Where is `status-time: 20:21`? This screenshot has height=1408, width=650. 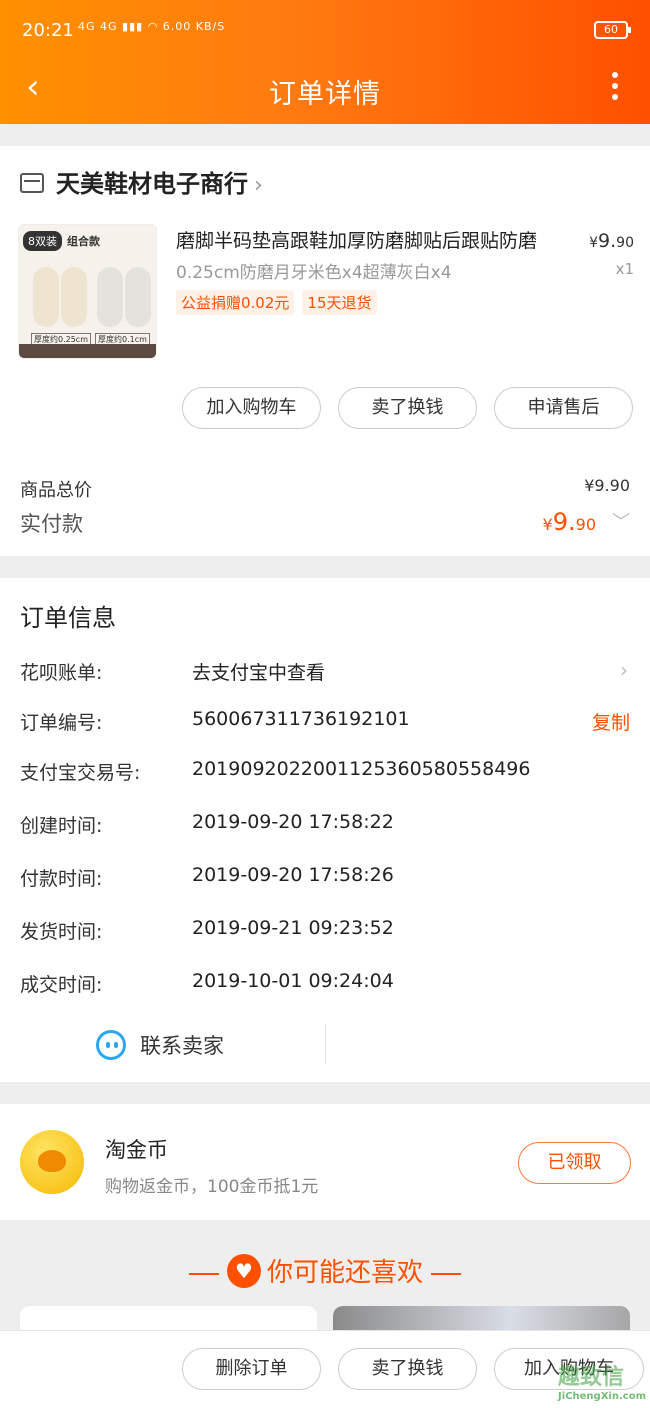 status-time: 20:21 is located at coordinates (48, 30).